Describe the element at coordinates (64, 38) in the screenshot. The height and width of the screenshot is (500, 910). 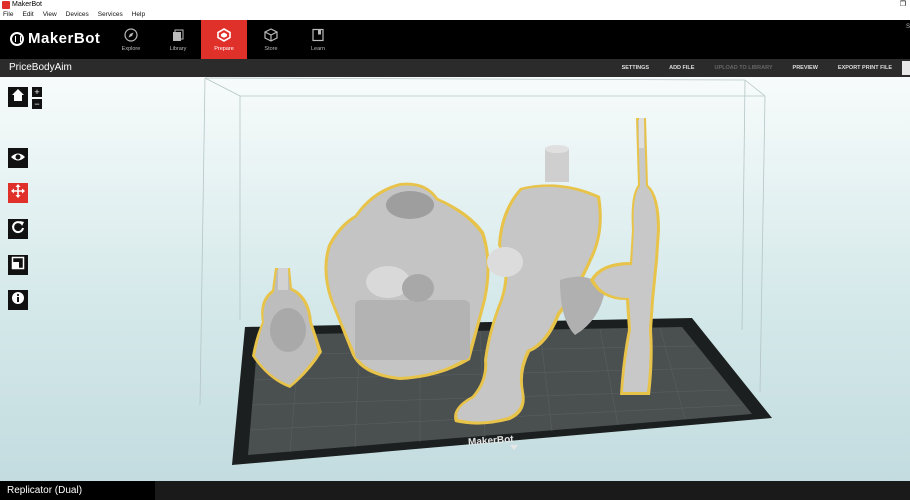
I see `brand-name: MakerBot` at that location.